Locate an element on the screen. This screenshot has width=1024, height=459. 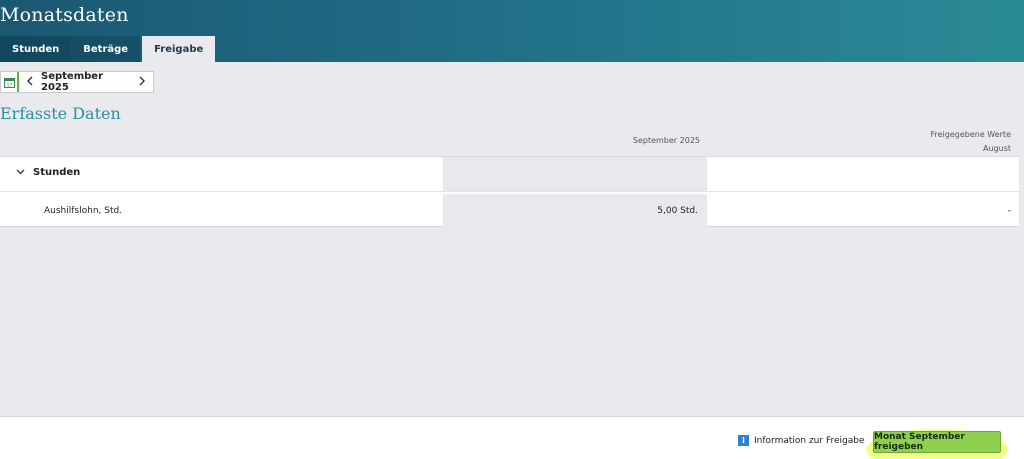
tab-bar: Stunden Beträge Freigabe is located at coordinates (108, 49).